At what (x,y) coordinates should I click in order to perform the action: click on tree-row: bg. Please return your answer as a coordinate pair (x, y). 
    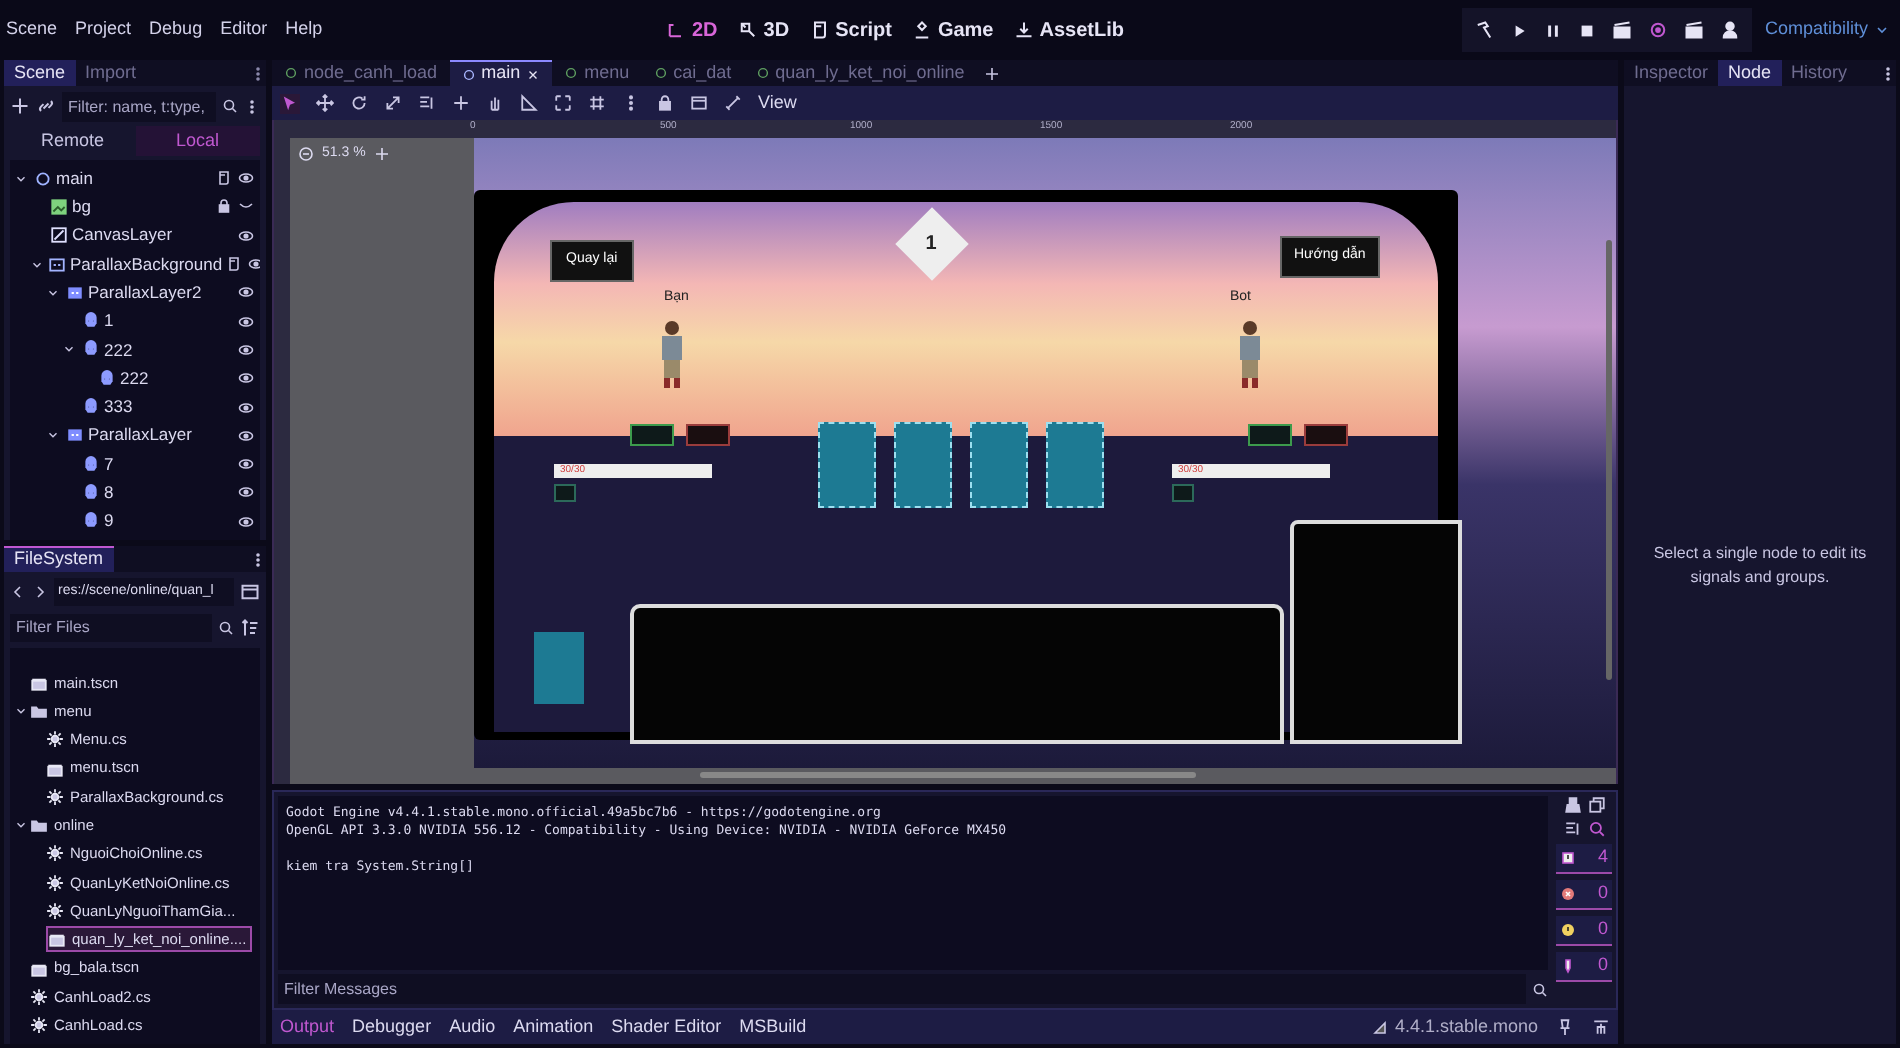
    Looking at the image, I should click on (135, 207).